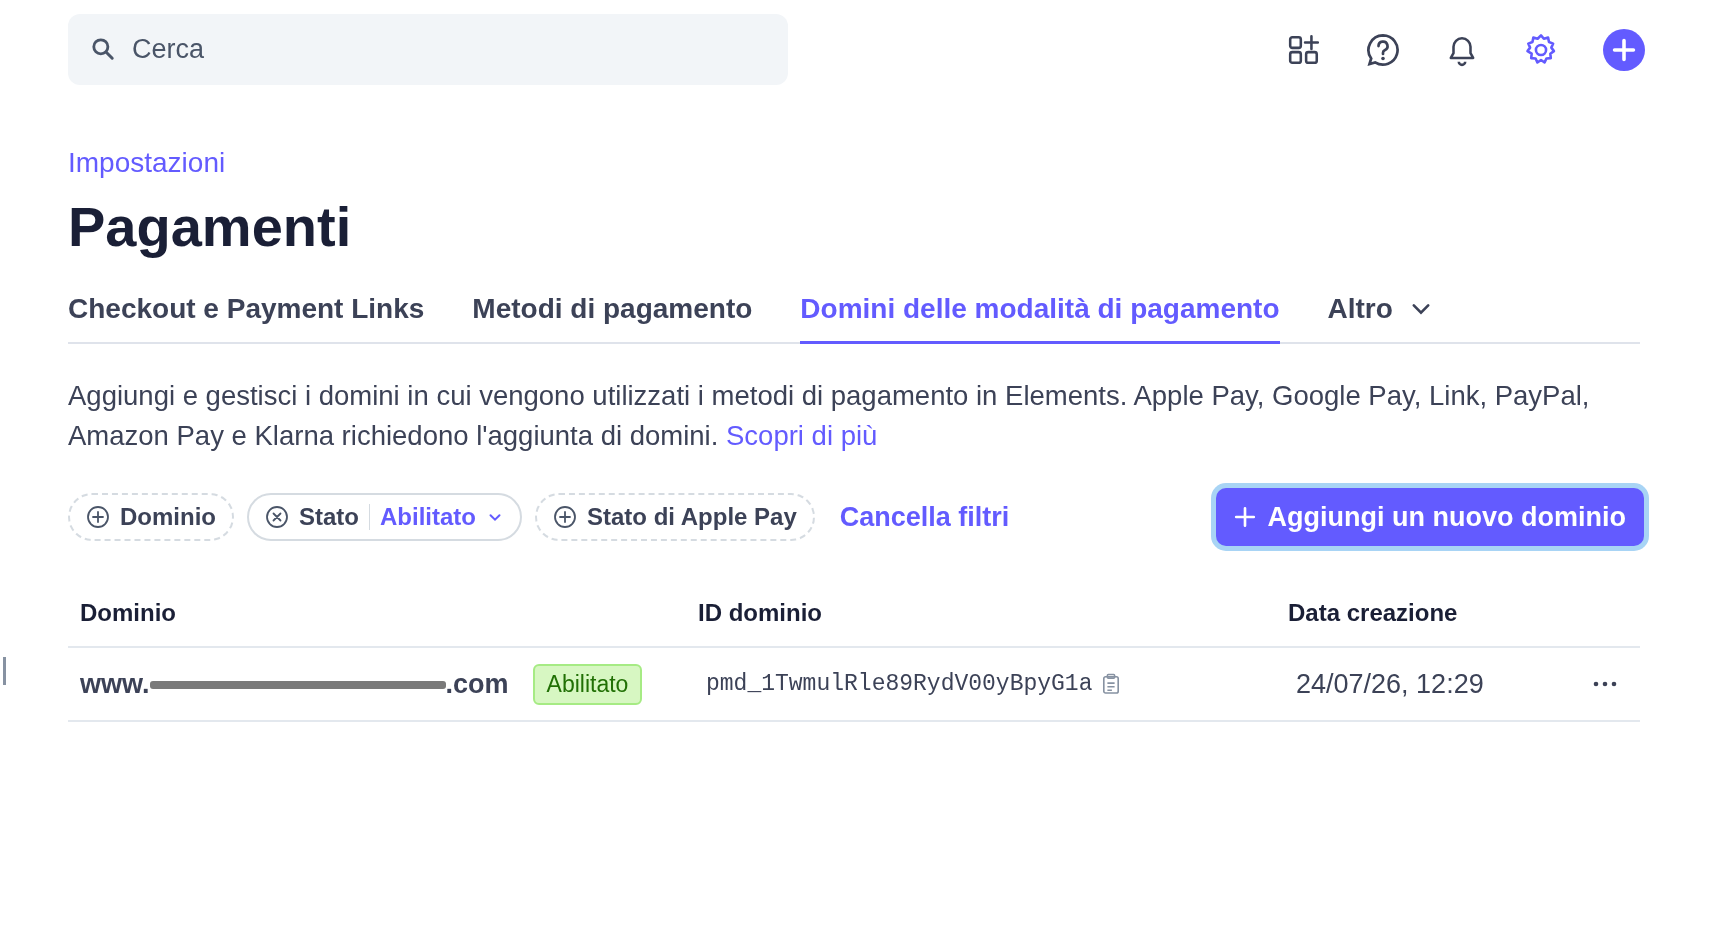 The width and height of the screenshot is (1720, 938). Describe the element at coordinates (1380, 312) in the screenshot. I see `more-tab: Altro` at that location.